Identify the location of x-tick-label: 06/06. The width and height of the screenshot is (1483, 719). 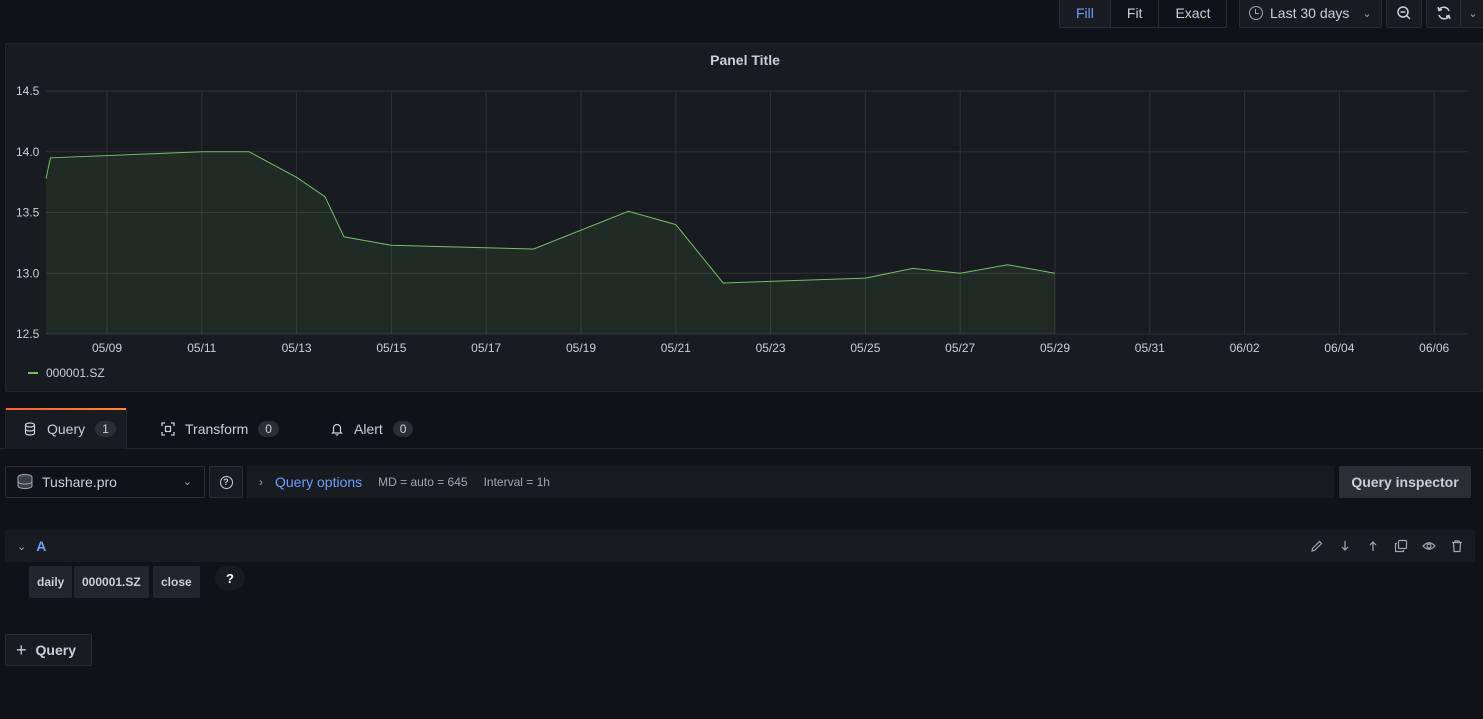
(1434, 348).